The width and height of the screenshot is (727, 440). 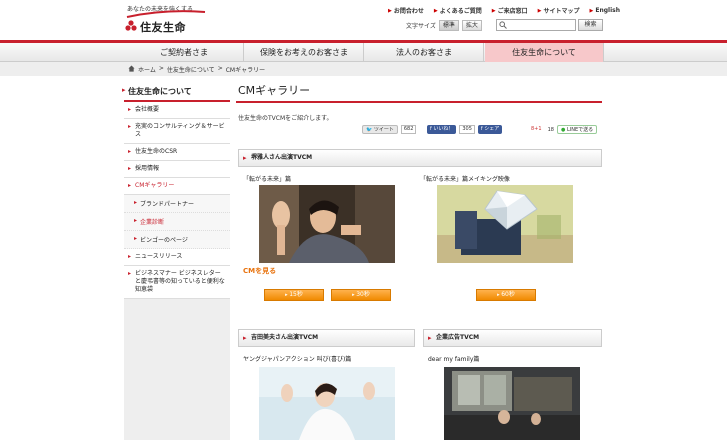 I want to click on cm-thumbnail-yoshida, so click(x=327, y=403).